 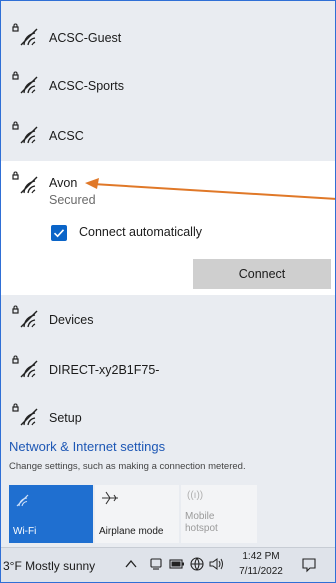 What do you see at coordinates (197, 564) in the screenshot?
I see `network-globe-icon` at bounding box center [197, 564].